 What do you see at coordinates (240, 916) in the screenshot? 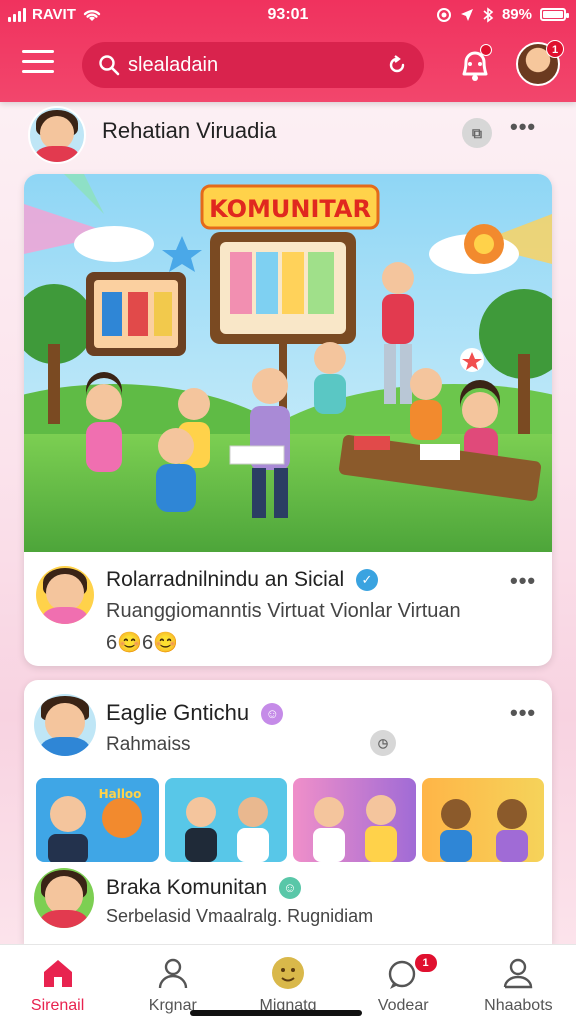
I see `comment-text: Serbelasid Vmaalralg. Rugnidiam` at bounding box center [240, 916].